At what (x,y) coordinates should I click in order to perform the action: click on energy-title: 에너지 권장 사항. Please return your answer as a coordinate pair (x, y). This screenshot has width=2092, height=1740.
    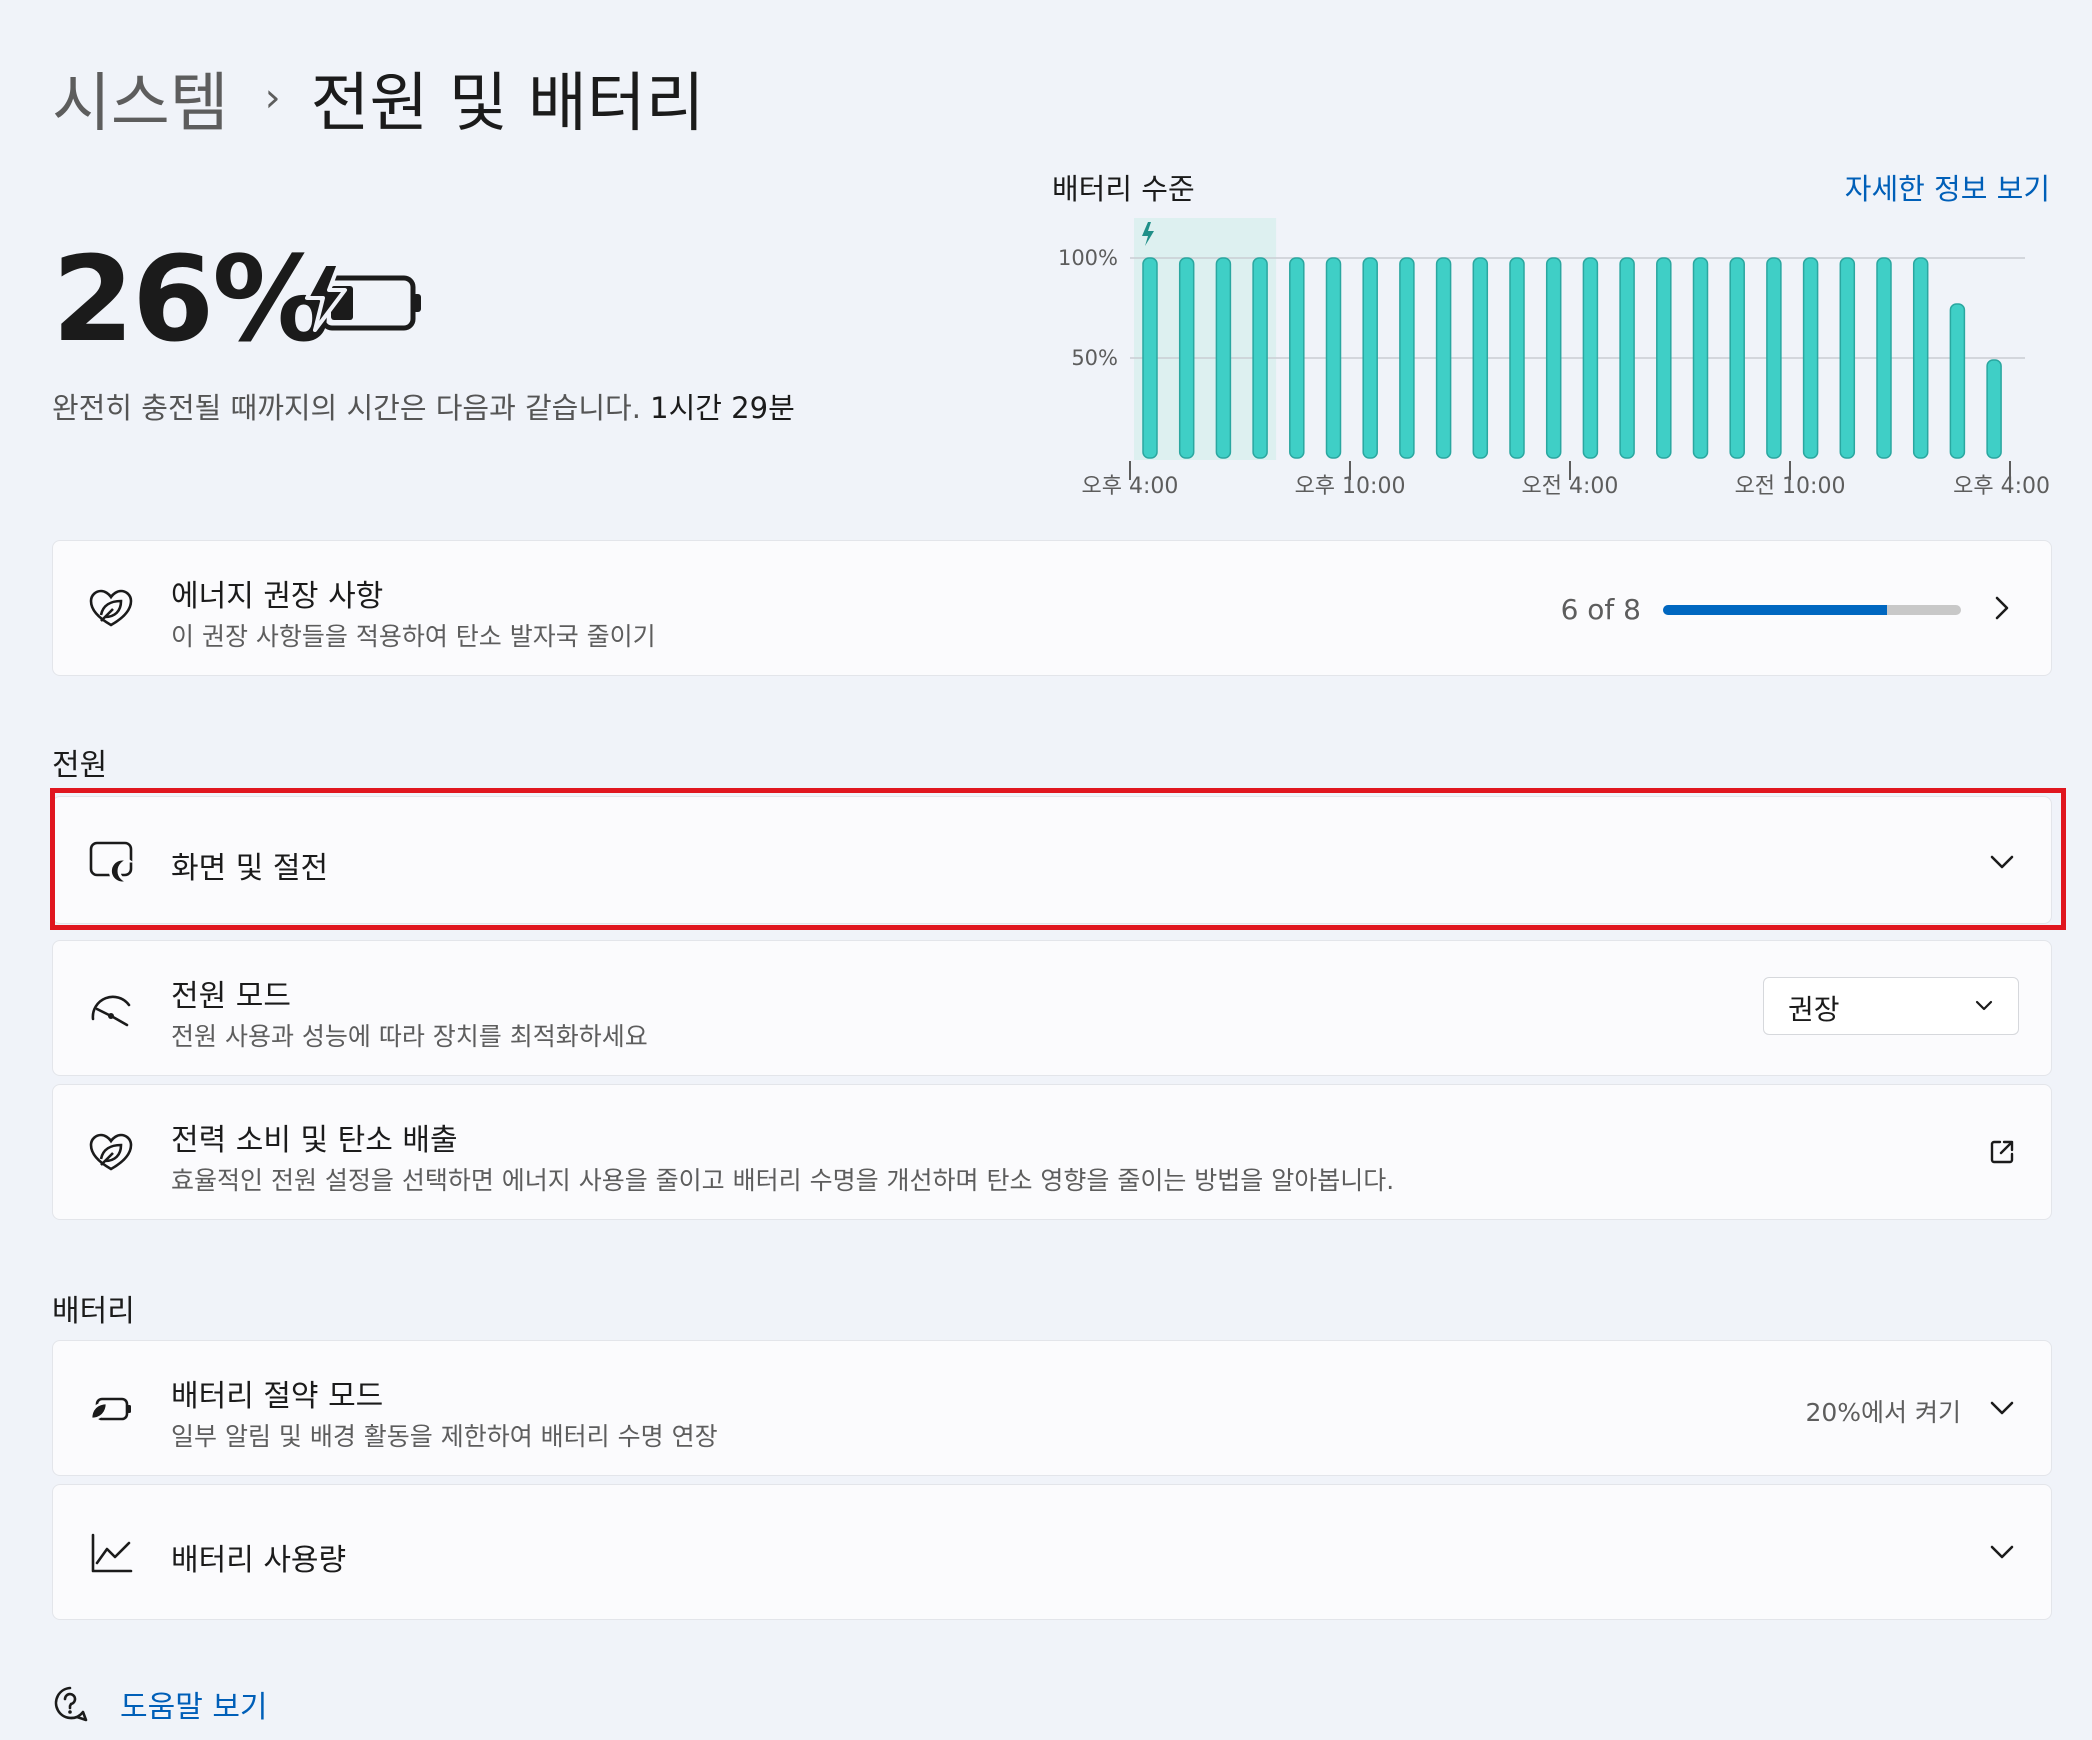
    Looking at the image, I should click on (277, 596).